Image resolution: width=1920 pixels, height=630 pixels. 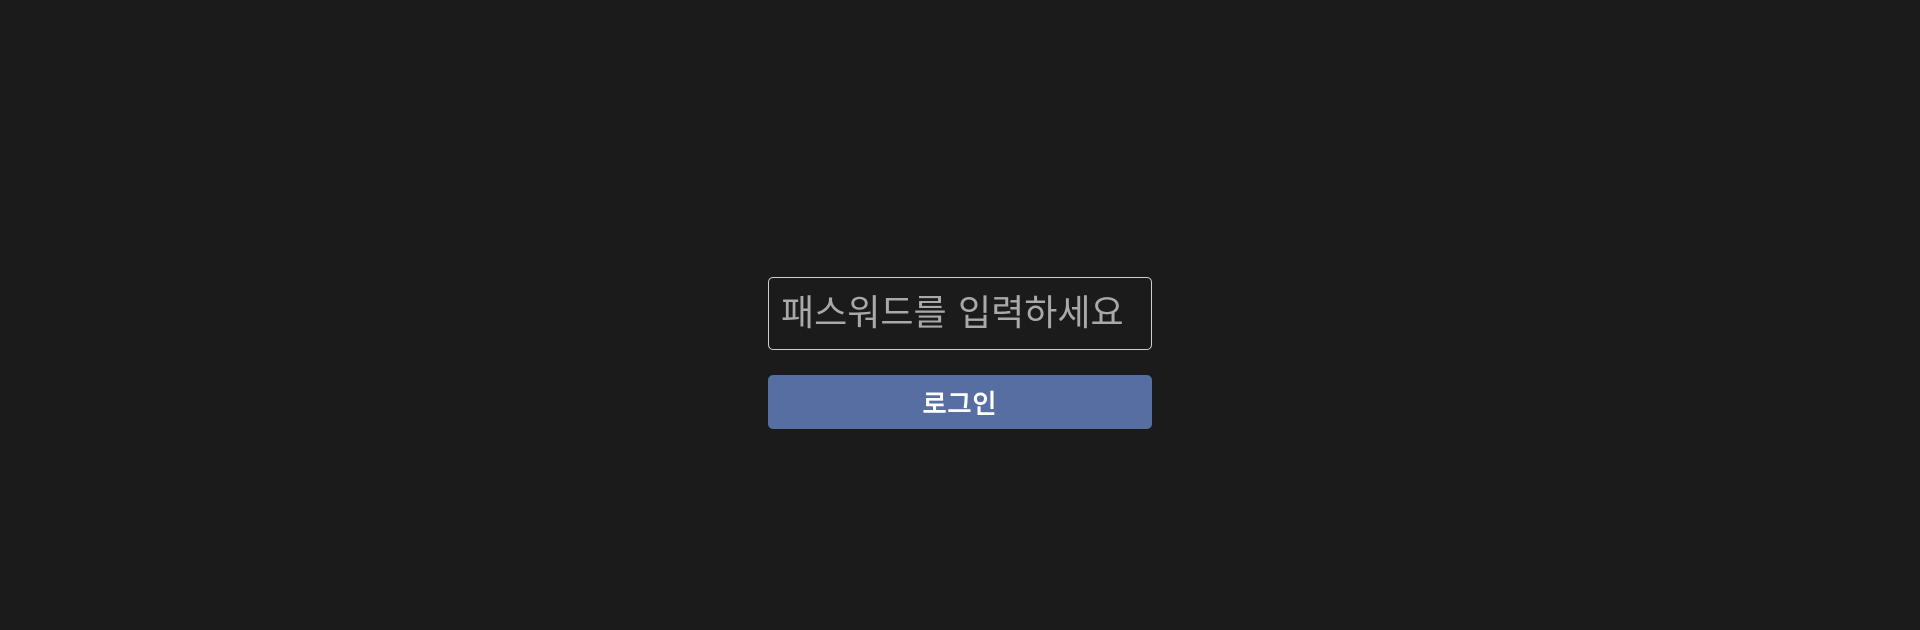 What do you see at coordinates (960, 402) in the screenshot?
I see `login-button: 로그인` at bounding box center [960, 402].